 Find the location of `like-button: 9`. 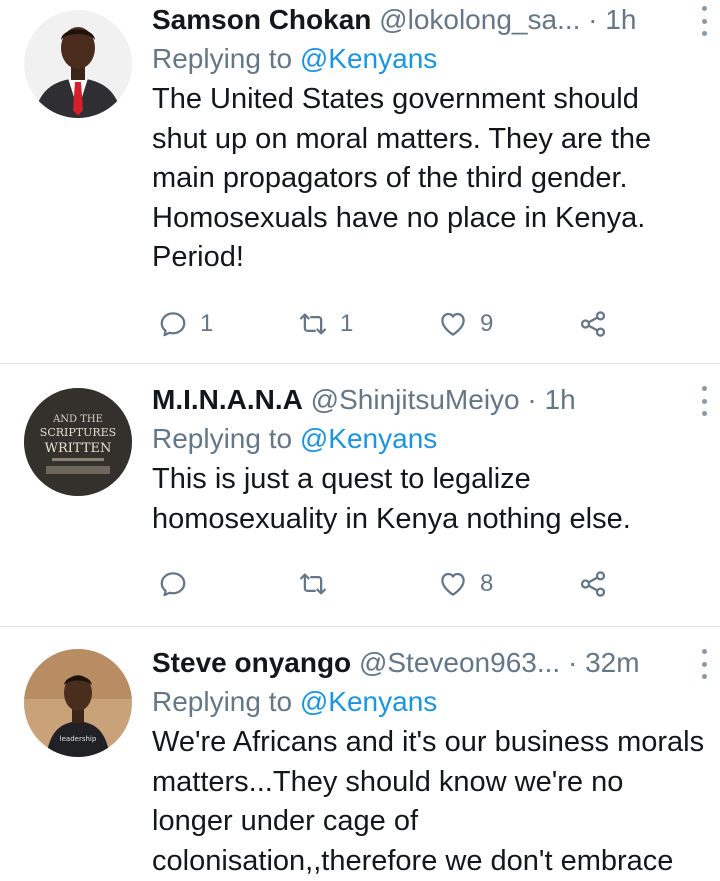

like-button: 9 is located at coordinates (465, 324).